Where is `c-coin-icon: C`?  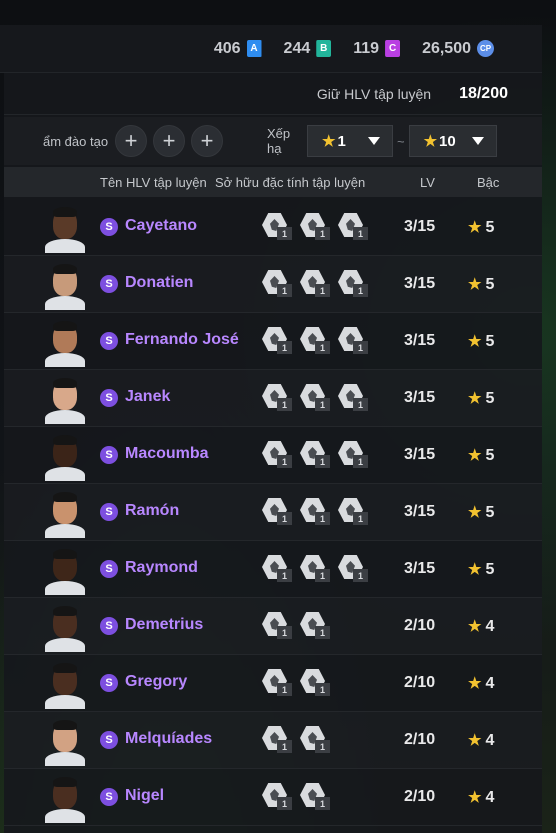
c-coin-icon: C is located at coordinates (393, 48).